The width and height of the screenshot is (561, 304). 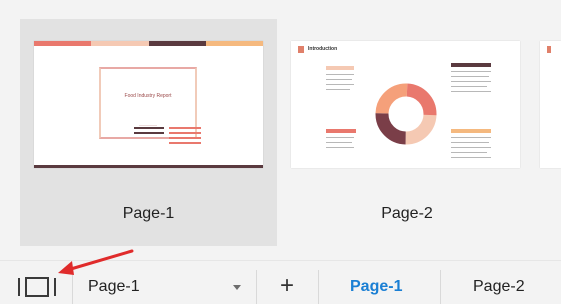 What do you see at coordinates (499, 287) in the screenshot?
I see `tab-page-2: Page-2` at bounding box center [499, 287].